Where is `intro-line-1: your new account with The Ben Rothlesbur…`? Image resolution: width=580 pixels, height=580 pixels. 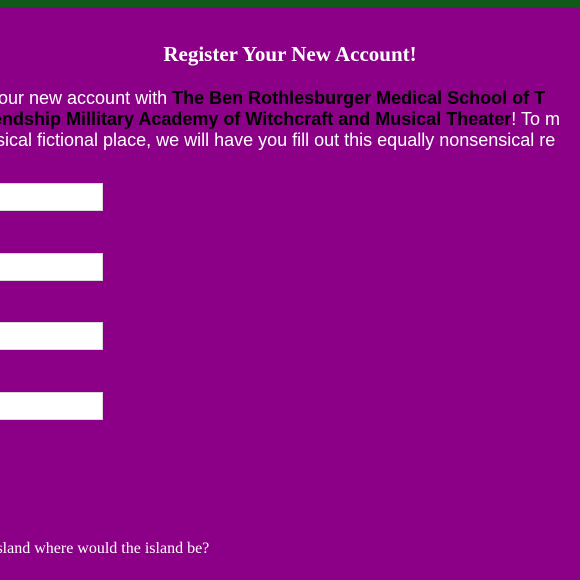
intro-line-1: your new account with The Ben Rothlesbur… is located at coordinates (272, 98).